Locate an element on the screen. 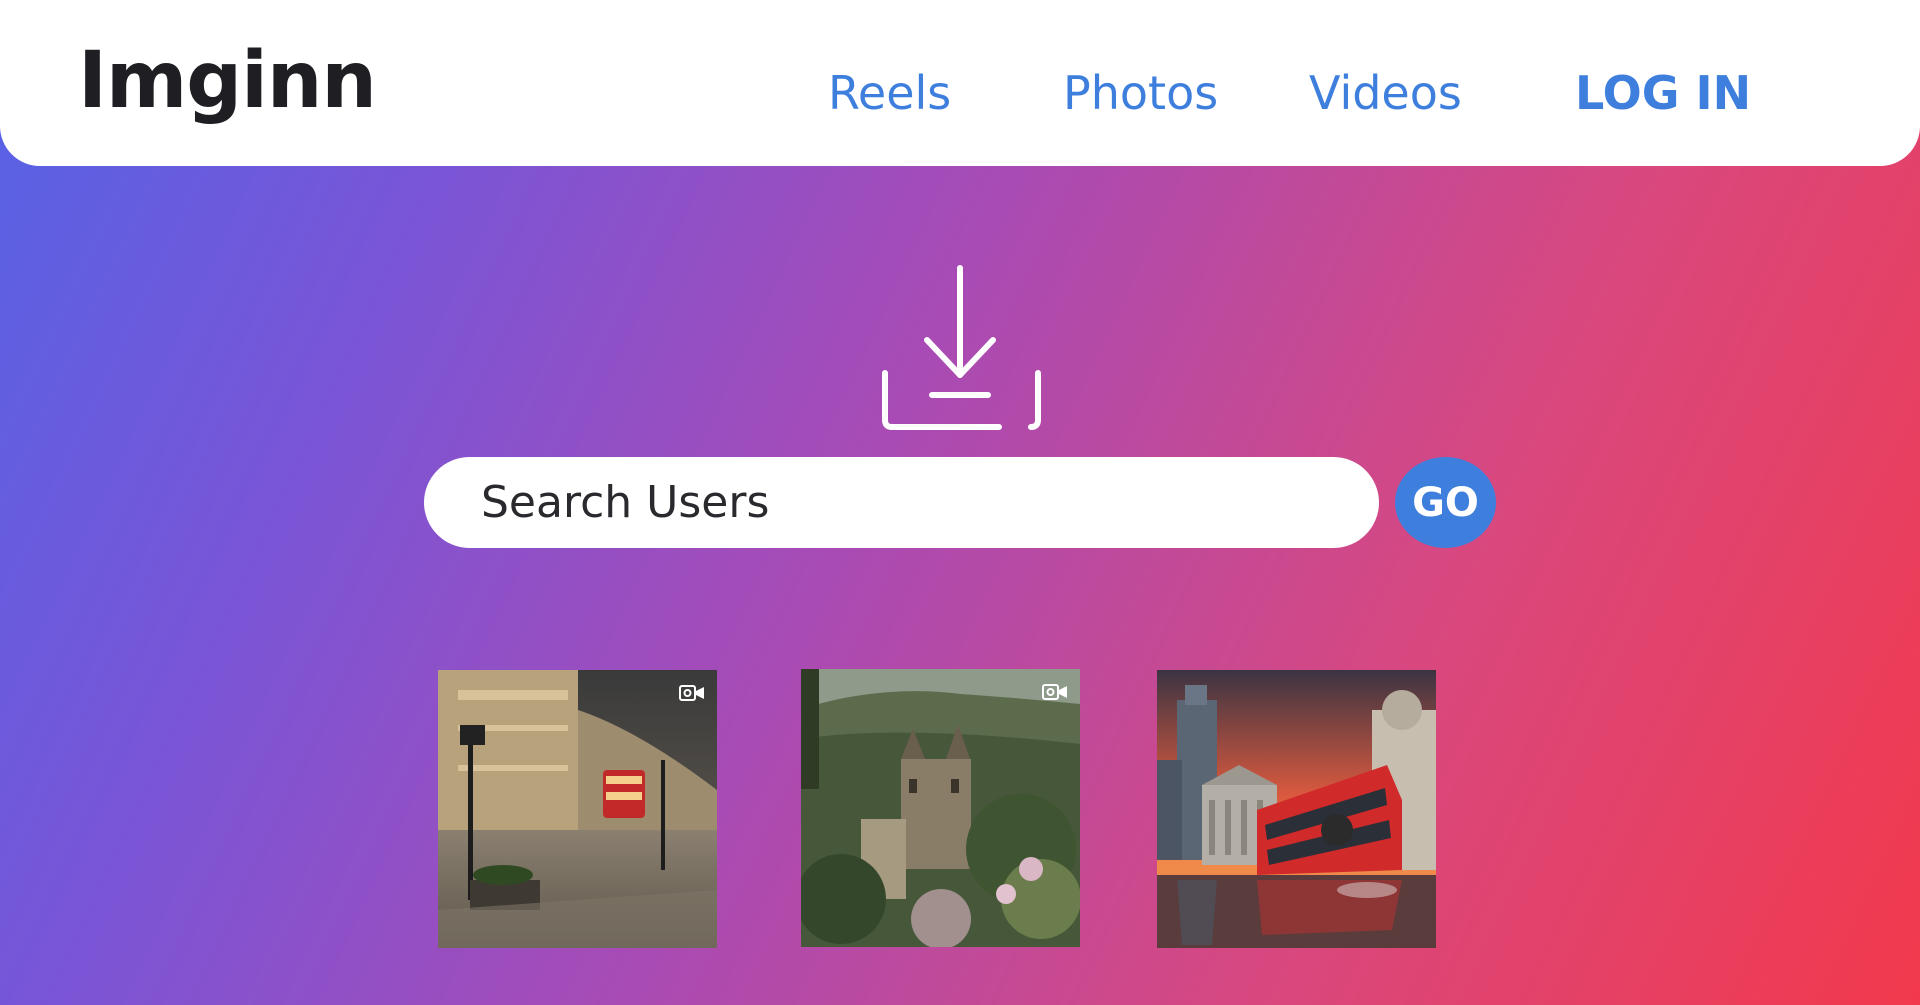  login-button: LOG IN is located at coordinates (1663, 93).